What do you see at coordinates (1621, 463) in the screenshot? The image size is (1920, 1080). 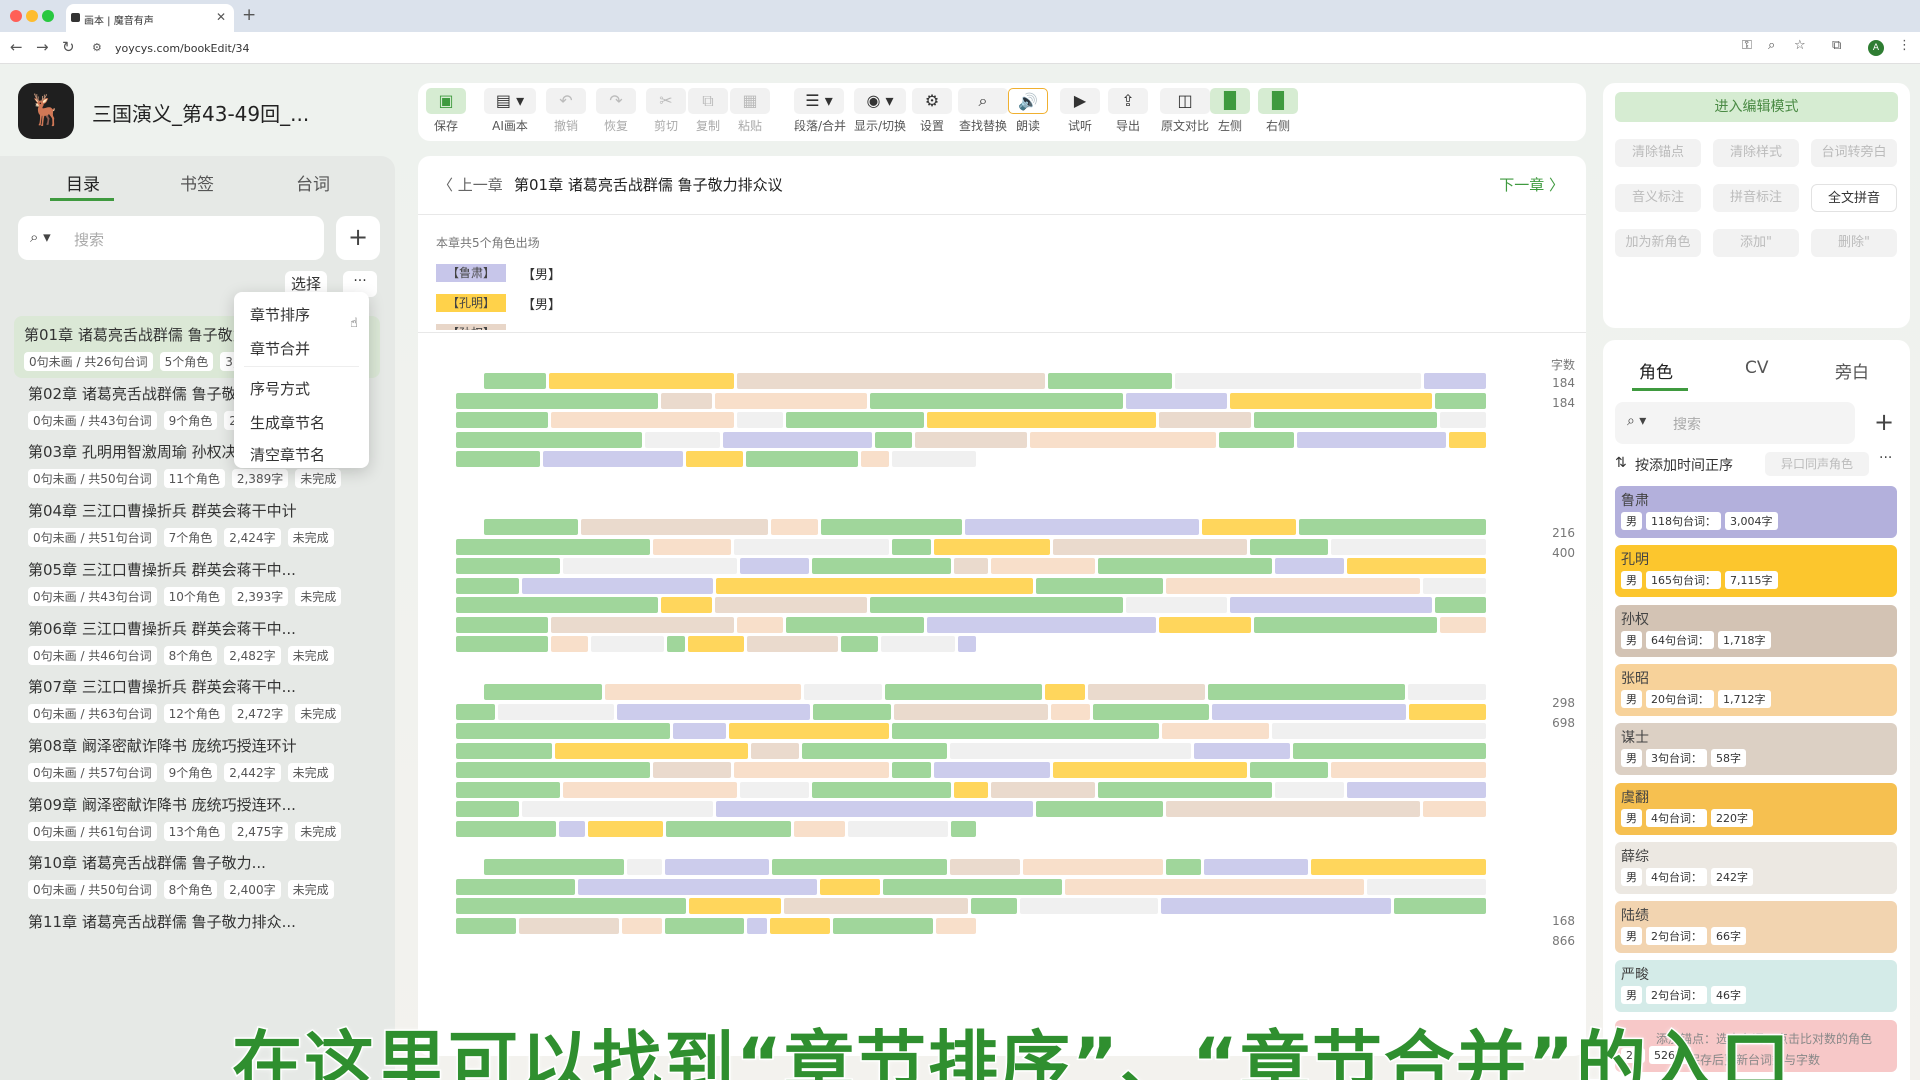 I see `sort-icon: ⇅` at bounding box center [1621, 463].